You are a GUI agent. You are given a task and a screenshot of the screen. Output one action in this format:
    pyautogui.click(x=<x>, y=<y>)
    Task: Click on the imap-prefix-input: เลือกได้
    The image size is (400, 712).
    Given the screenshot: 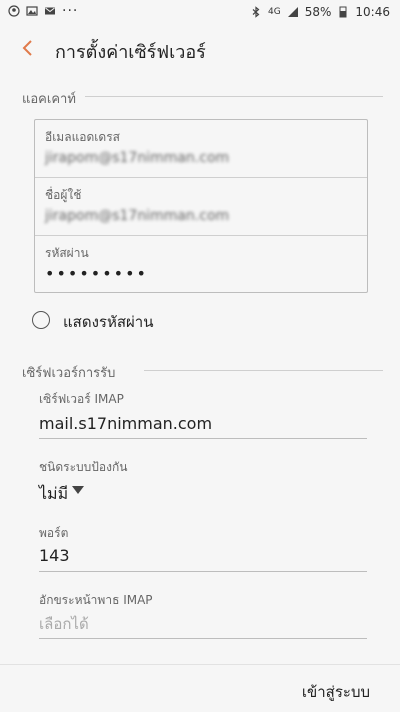 What is the action you would take?
    pyautogui.click(x=64, y=624)
    